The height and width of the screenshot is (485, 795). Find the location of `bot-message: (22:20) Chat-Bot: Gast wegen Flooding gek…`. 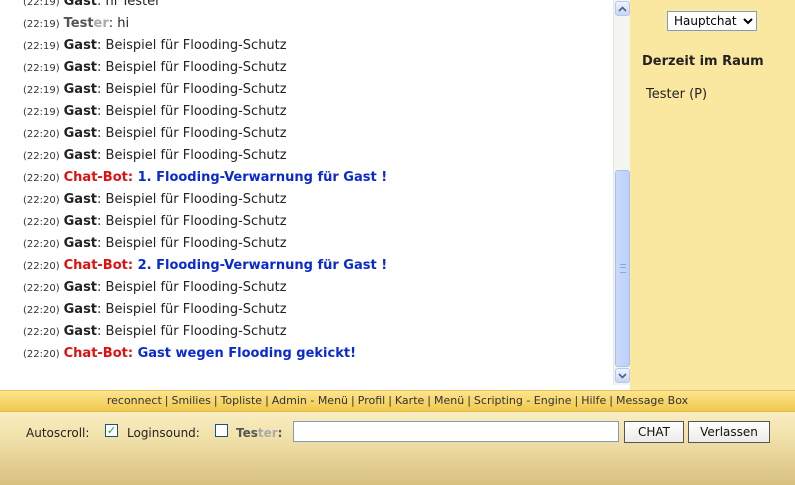

bot-message: (22:20) Chat-Bot: Gast wegen Flooding gek… is located at coordinates (205, 354).